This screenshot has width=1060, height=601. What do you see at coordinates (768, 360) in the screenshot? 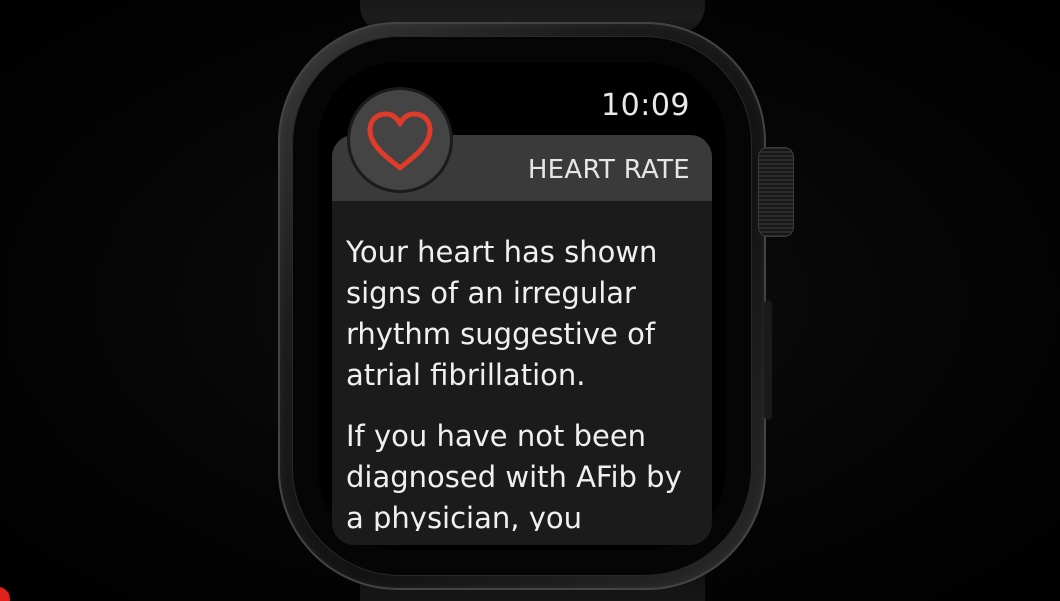
I see `side-button` at bounding box center [768, 360].